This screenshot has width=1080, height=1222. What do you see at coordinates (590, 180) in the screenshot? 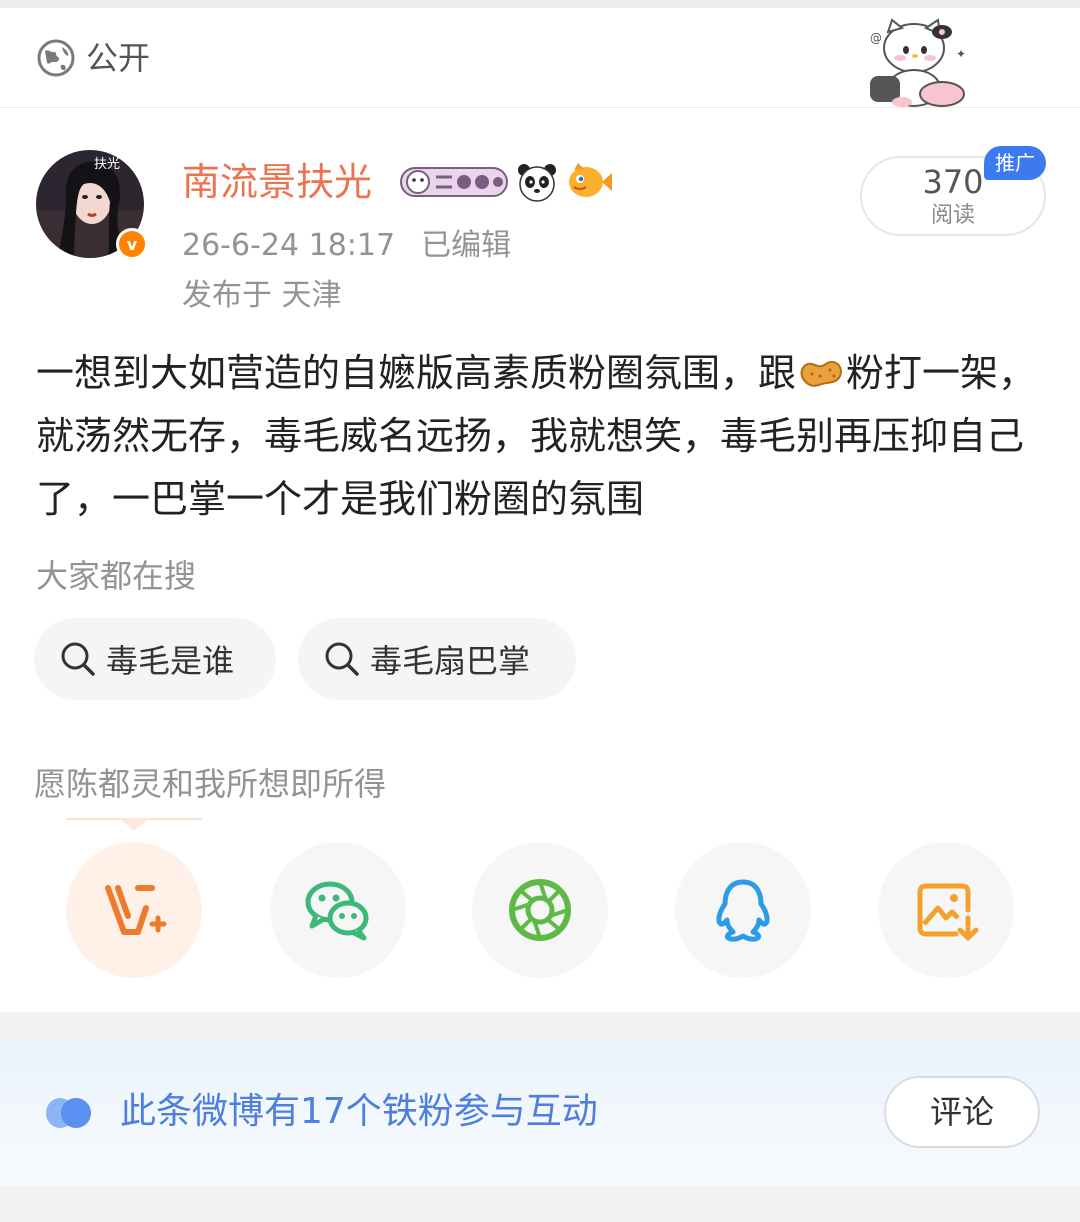
I see `fish-emoji-icon` at bounding box center [590, 180].